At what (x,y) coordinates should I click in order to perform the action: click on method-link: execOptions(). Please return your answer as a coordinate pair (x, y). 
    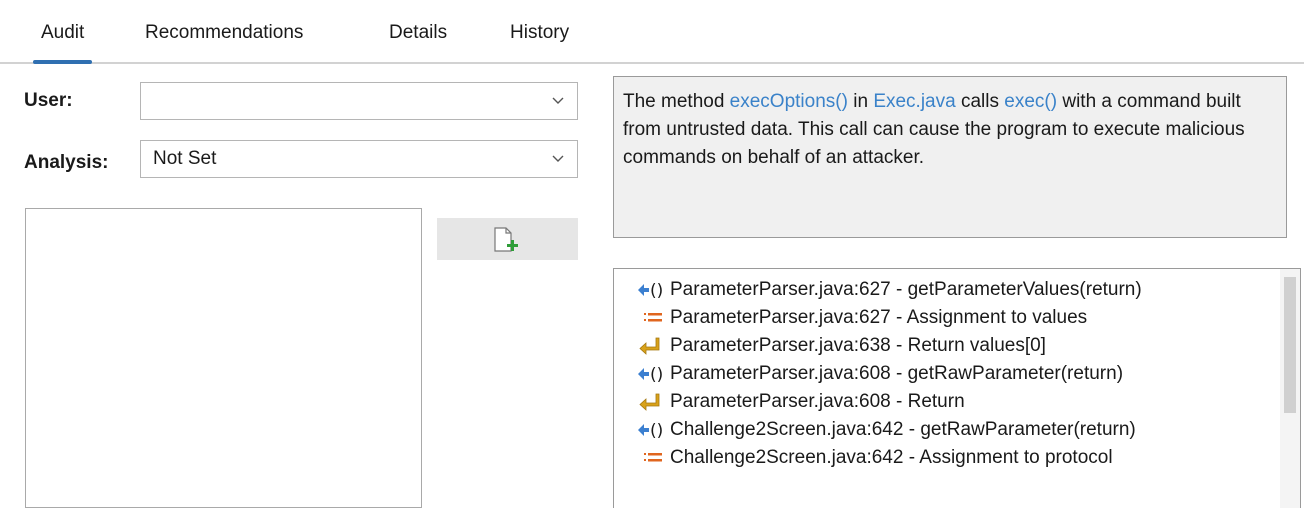
    Looking at the image, I should click on (789, 101).